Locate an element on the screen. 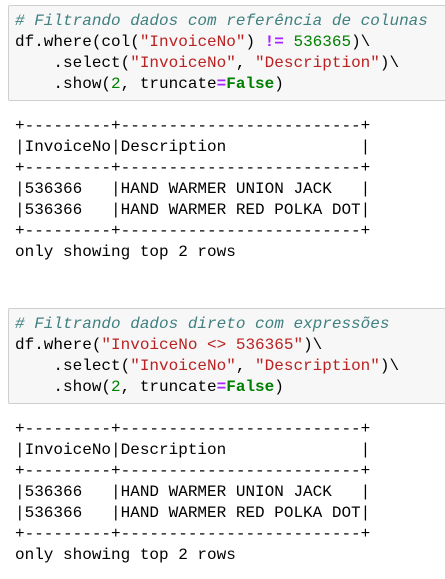 The image size is (445, 579). code-token: != is located at coordinates (274, 42).